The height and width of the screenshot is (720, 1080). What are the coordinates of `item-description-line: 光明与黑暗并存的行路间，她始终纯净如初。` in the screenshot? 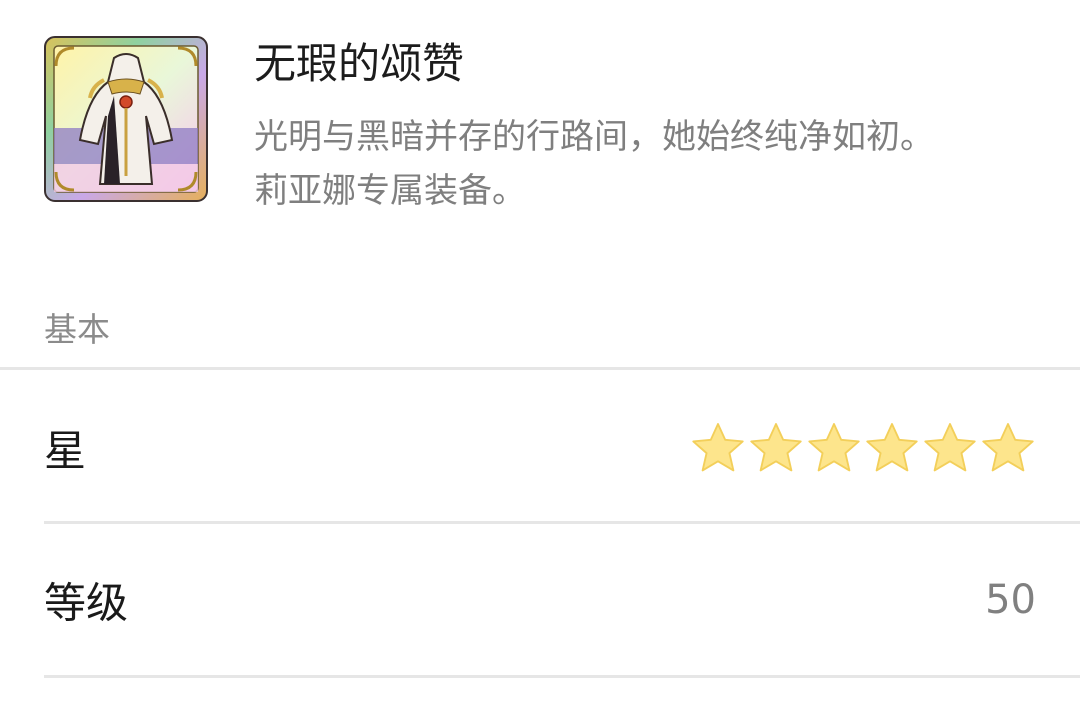 It's located at (594, 137).